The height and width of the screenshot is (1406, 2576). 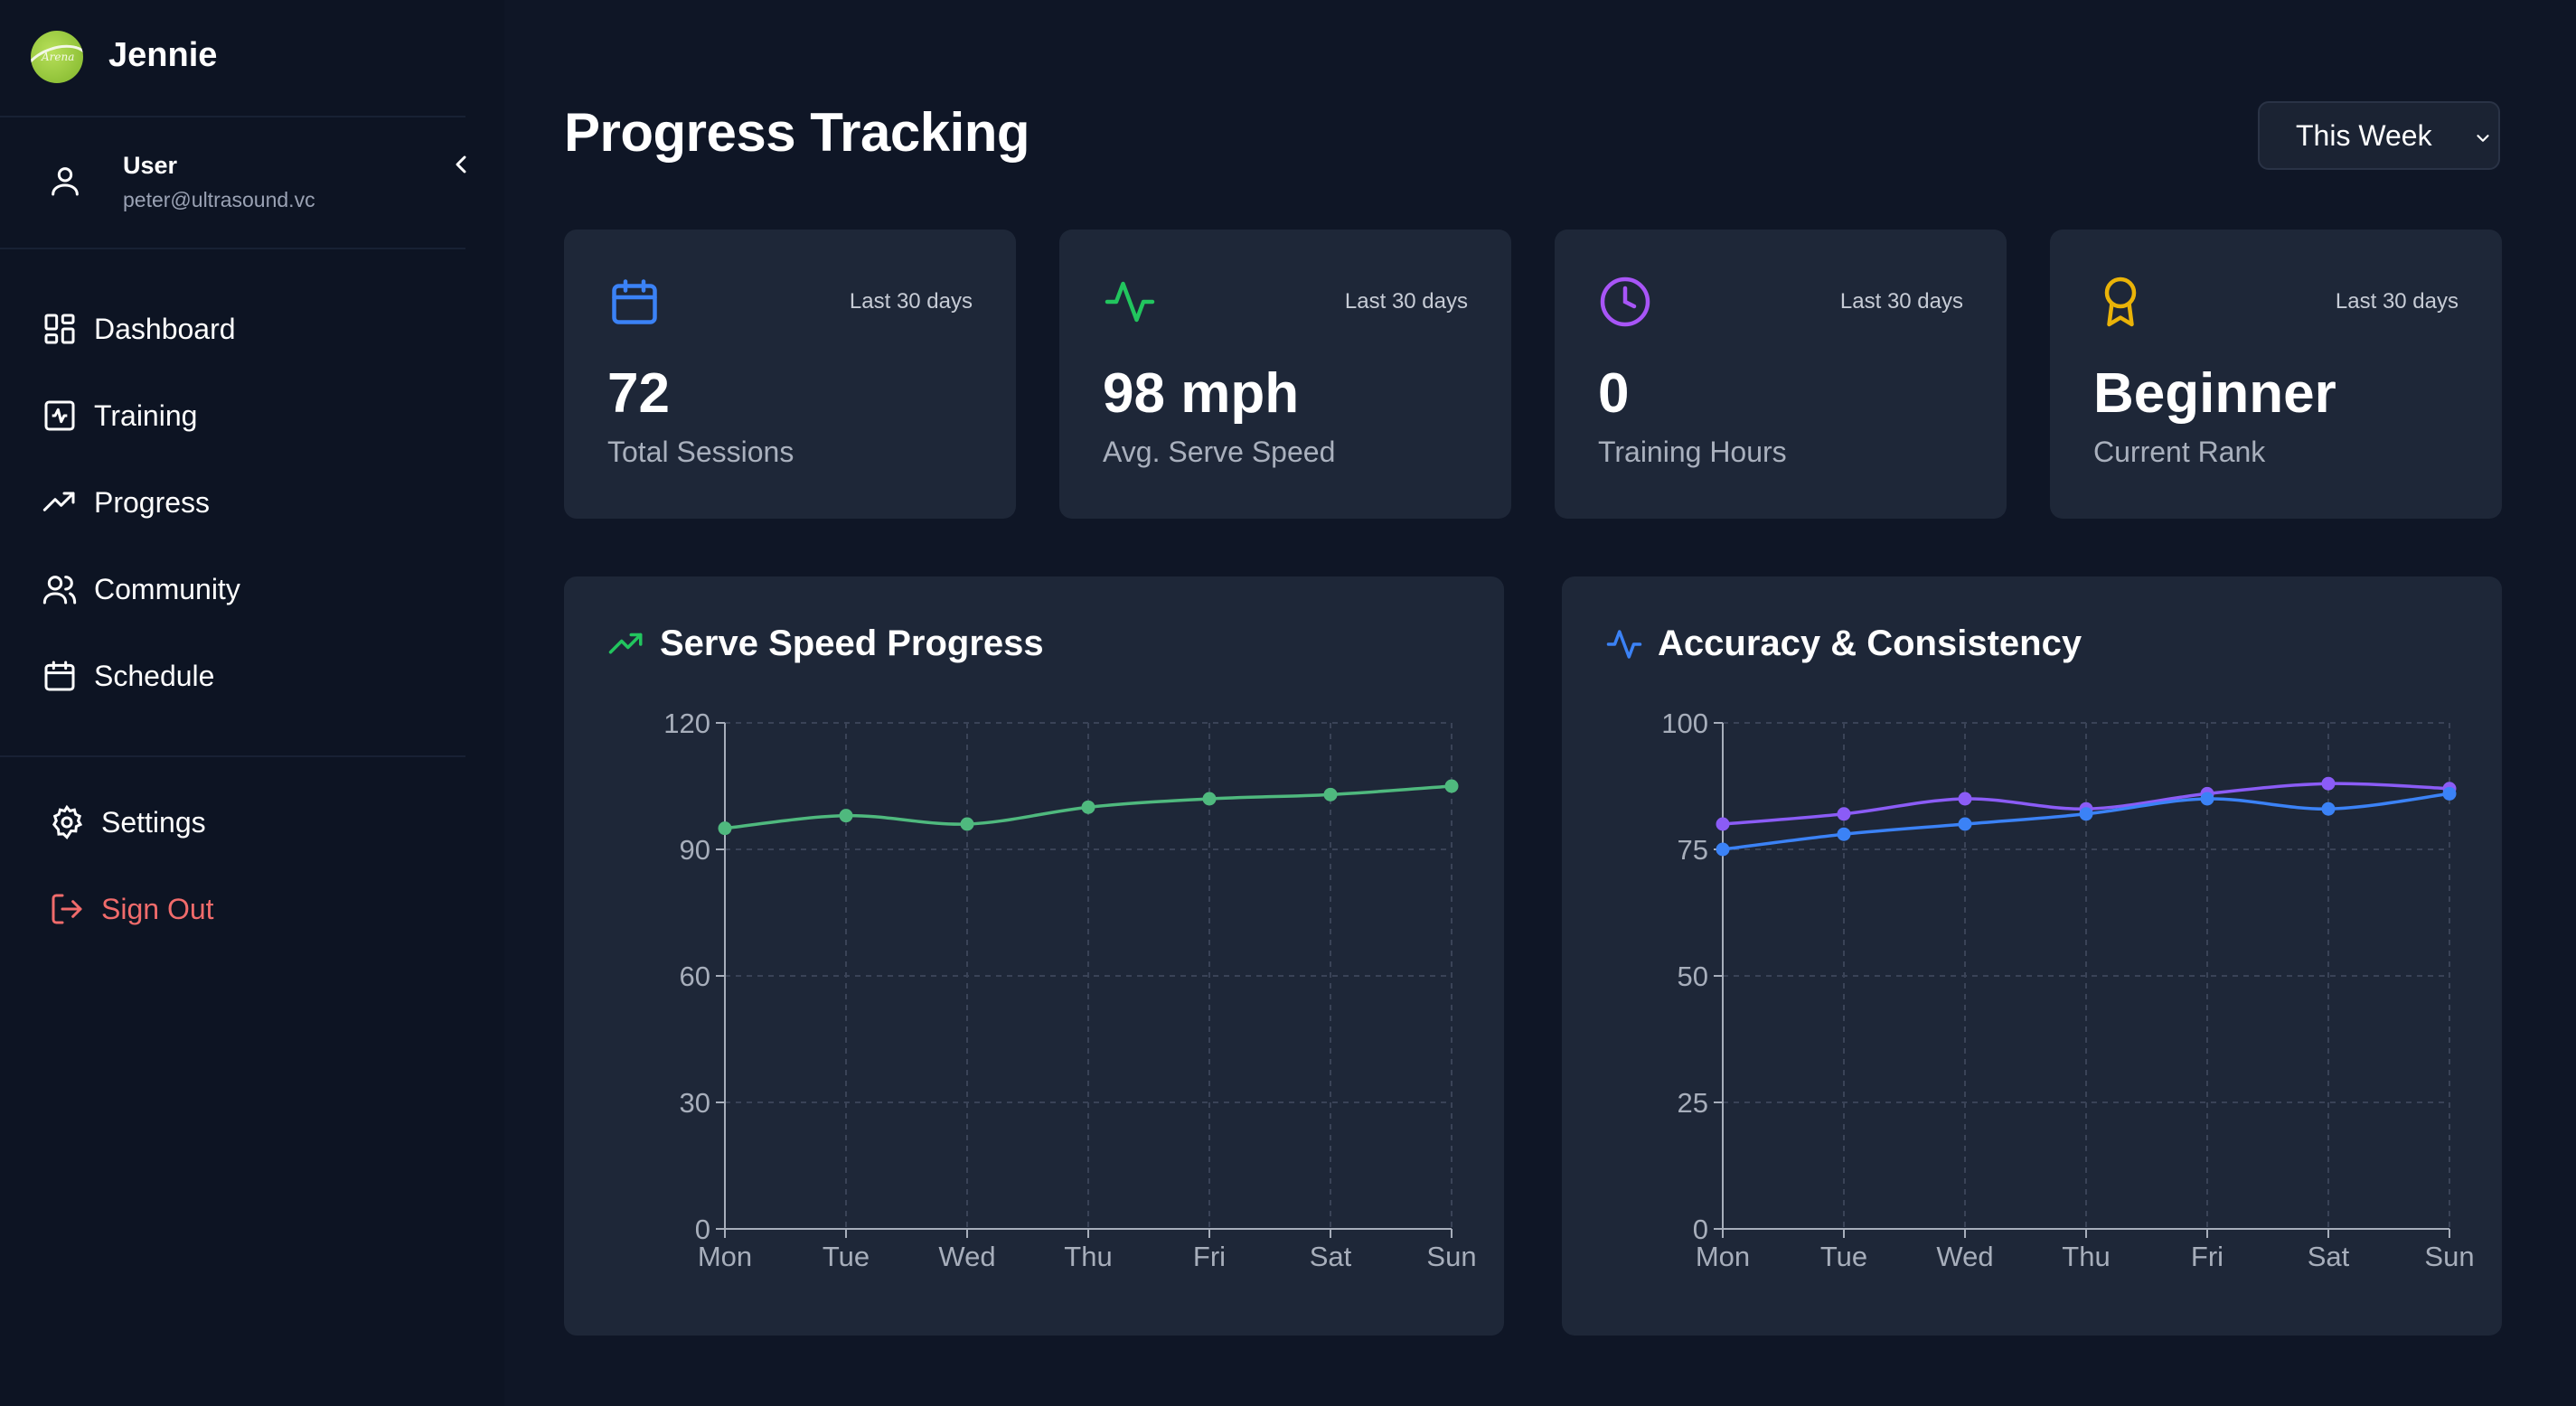 What do you see at coordinates (797, 132) in the screenshot?
I see `page-title: Progress Tracking` at bounding box center [797, 132].